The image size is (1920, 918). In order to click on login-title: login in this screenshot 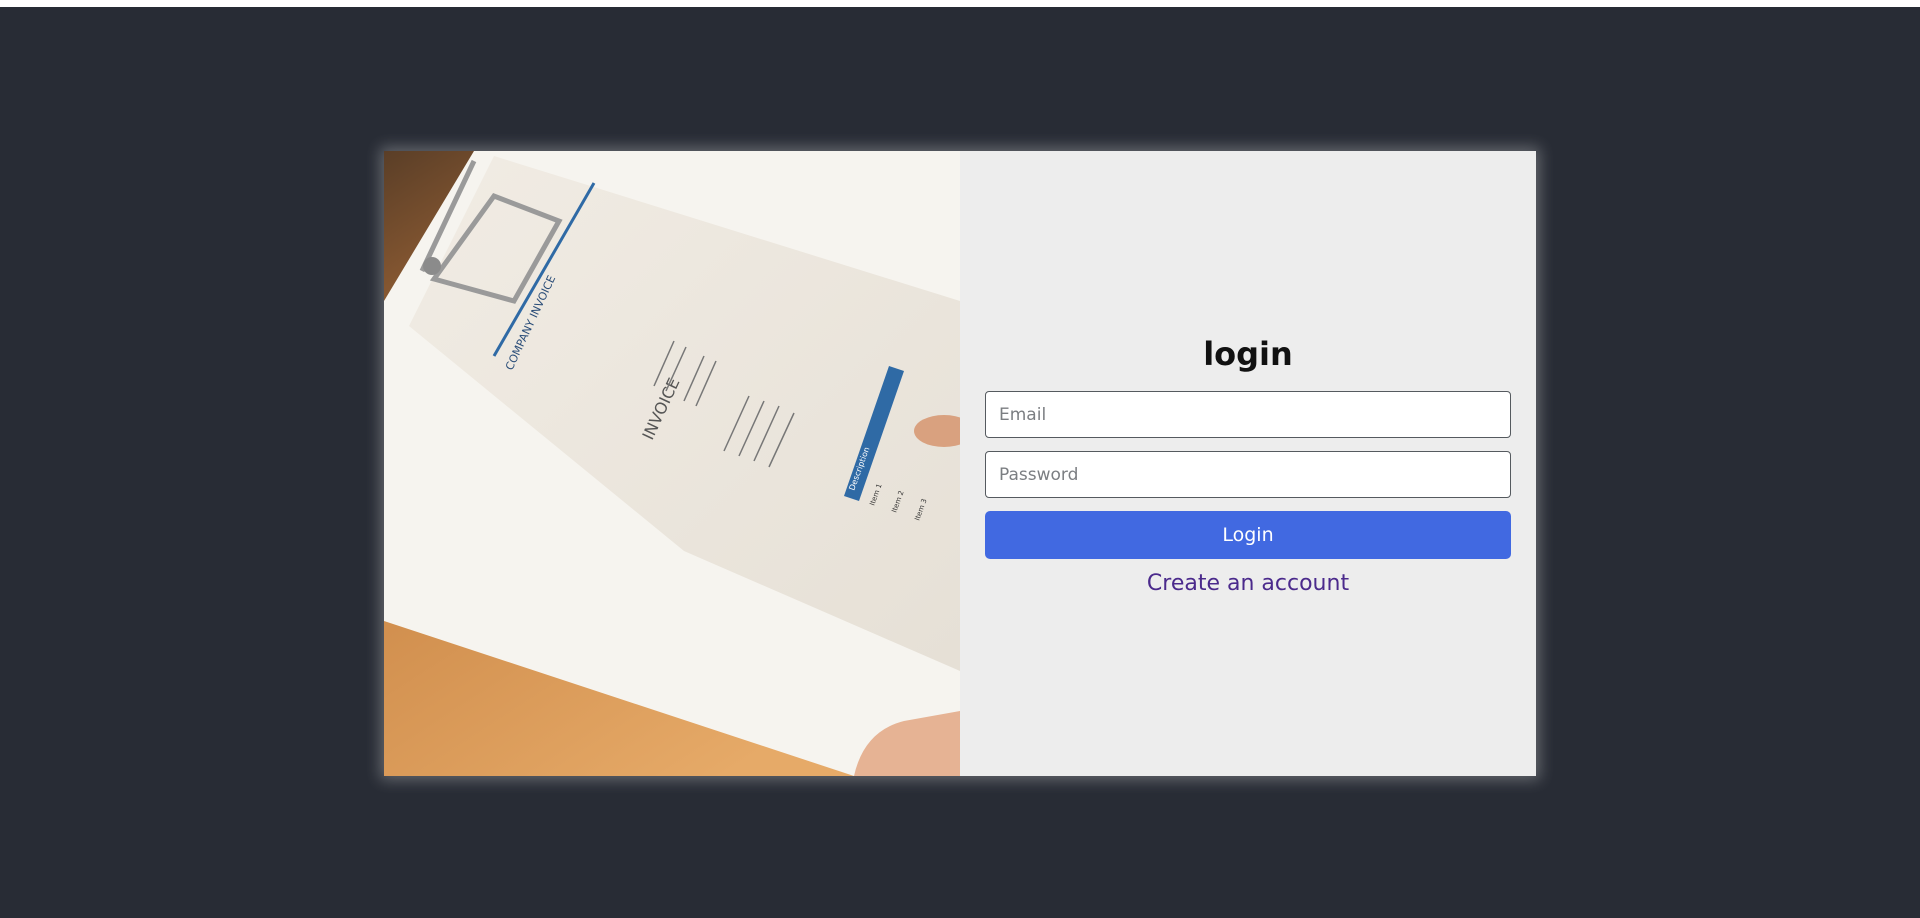, I will do `click(1248, 354)`.